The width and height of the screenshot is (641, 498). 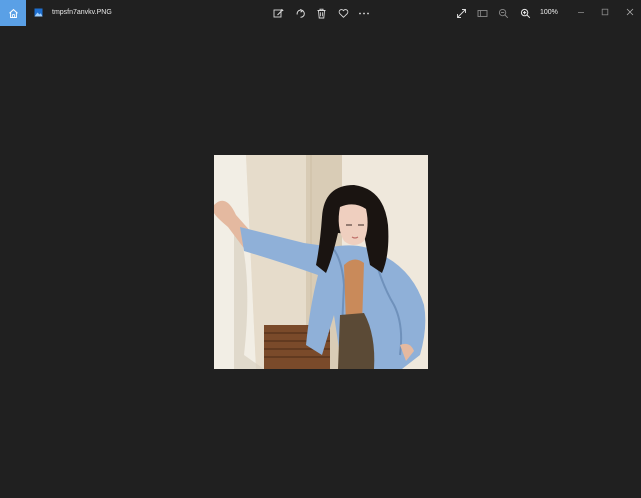 I want to click on delete-button, so click(x=321, y=13).